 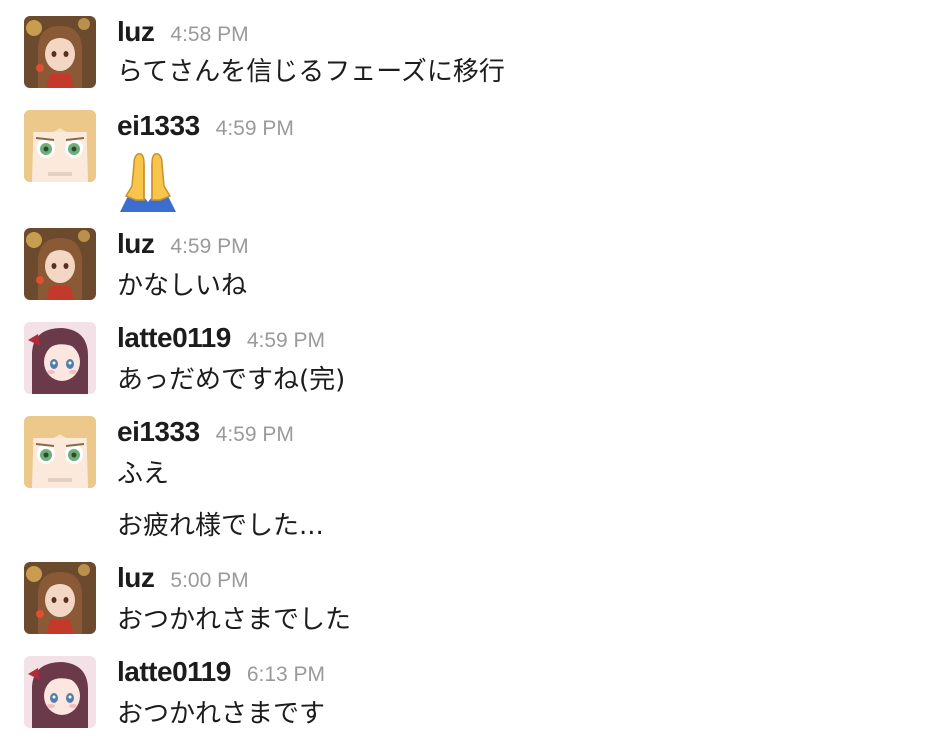 What do you see at coordinates (148, 182) in the screenshot?
I see `folded-hands-emoji` at bounding box center [148, 182].